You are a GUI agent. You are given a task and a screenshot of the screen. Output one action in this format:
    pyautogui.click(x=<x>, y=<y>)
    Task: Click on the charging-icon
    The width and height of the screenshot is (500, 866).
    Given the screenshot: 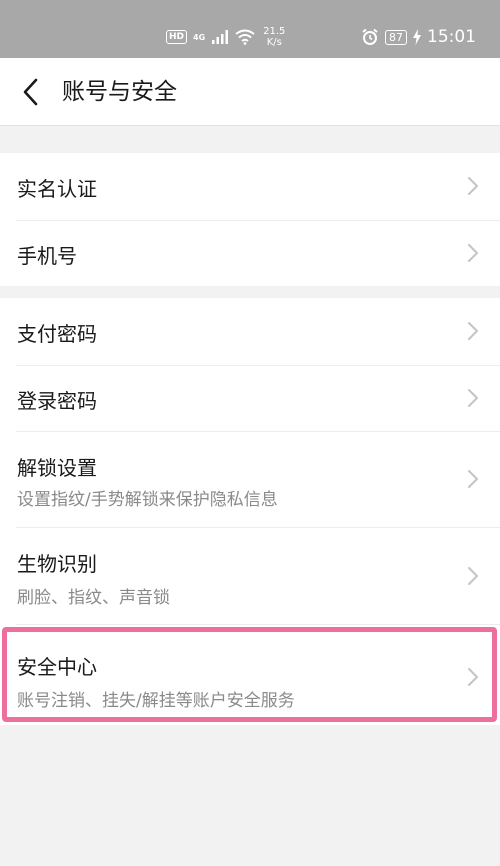 What is the action you would take?
    pyautogui.click(x=417, y=37)
    